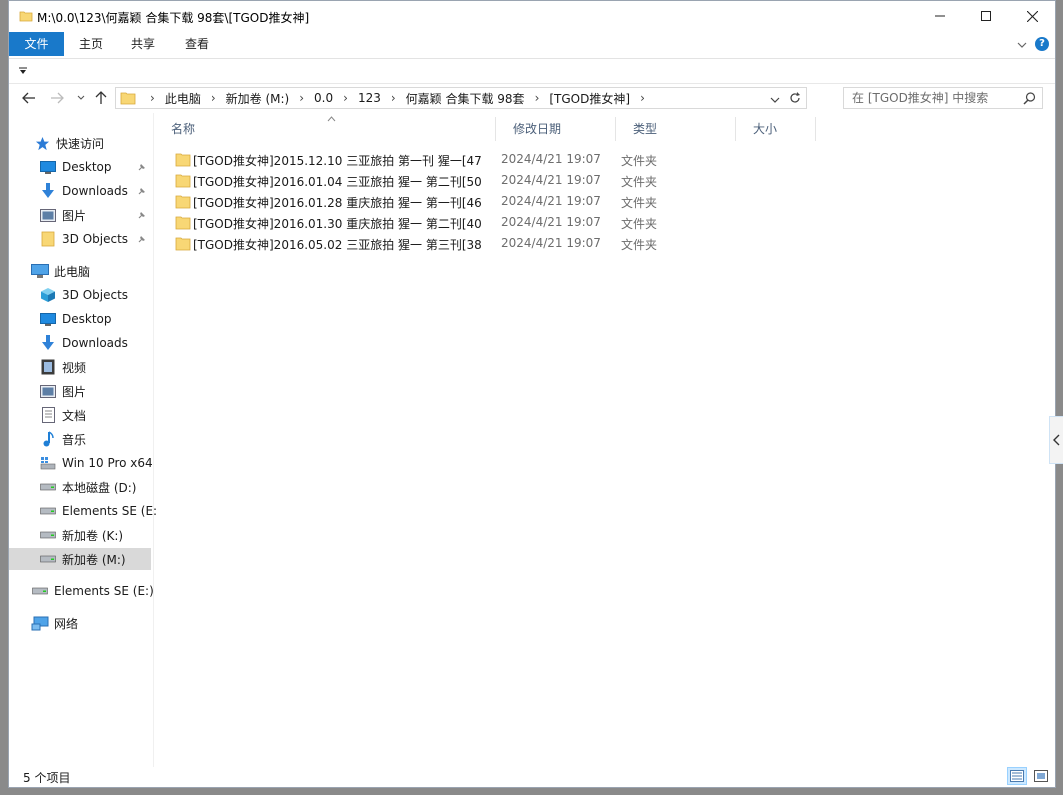 This screenshot has width=1063, height=795. I want to click on nav-pc-videos: 视频, so click(62, 367).